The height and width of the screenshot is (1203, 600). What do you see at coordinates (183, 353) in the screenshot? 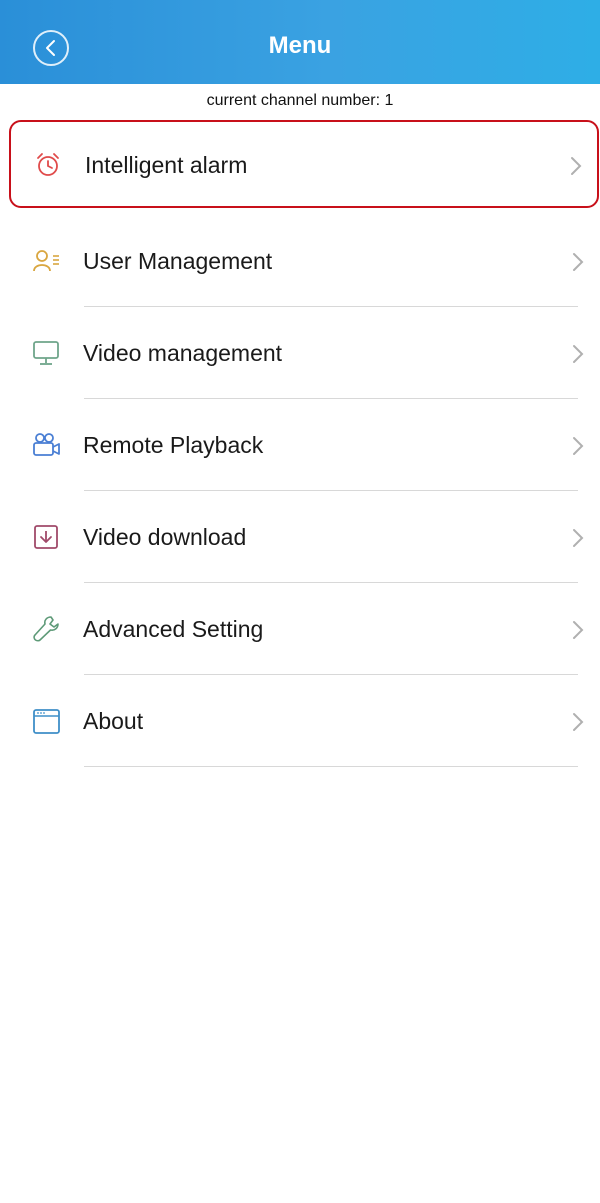
I see `menu-item-label: Video management` at bounding box center [183, 353].